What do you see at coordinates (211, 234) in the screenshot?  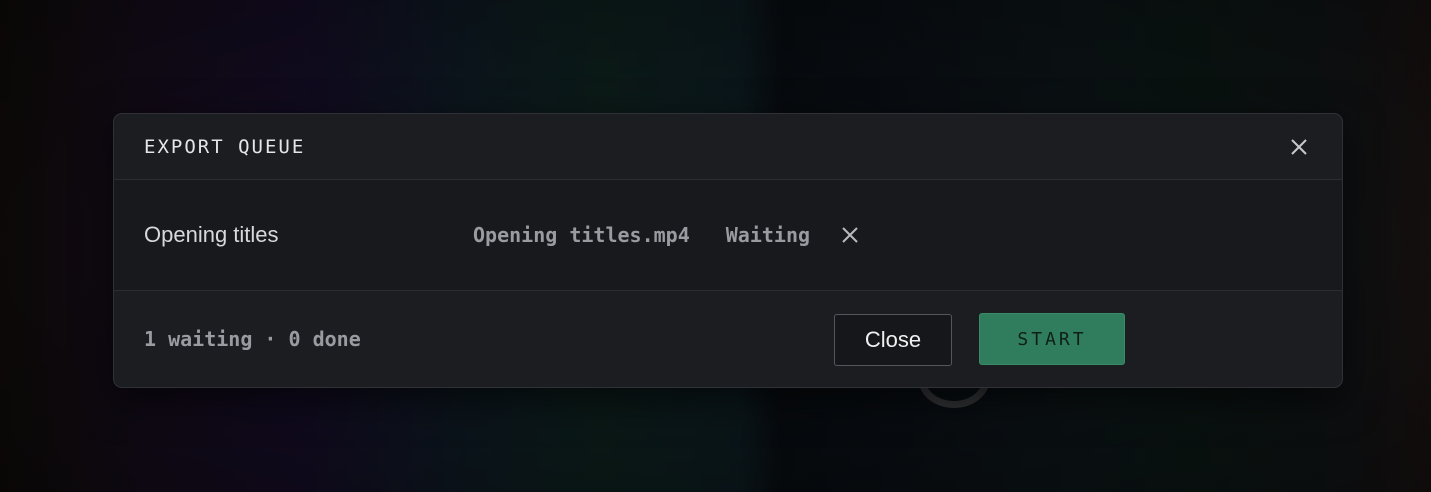 I see `queue-item-name: Opening titles` at bounding box center [211, 234].